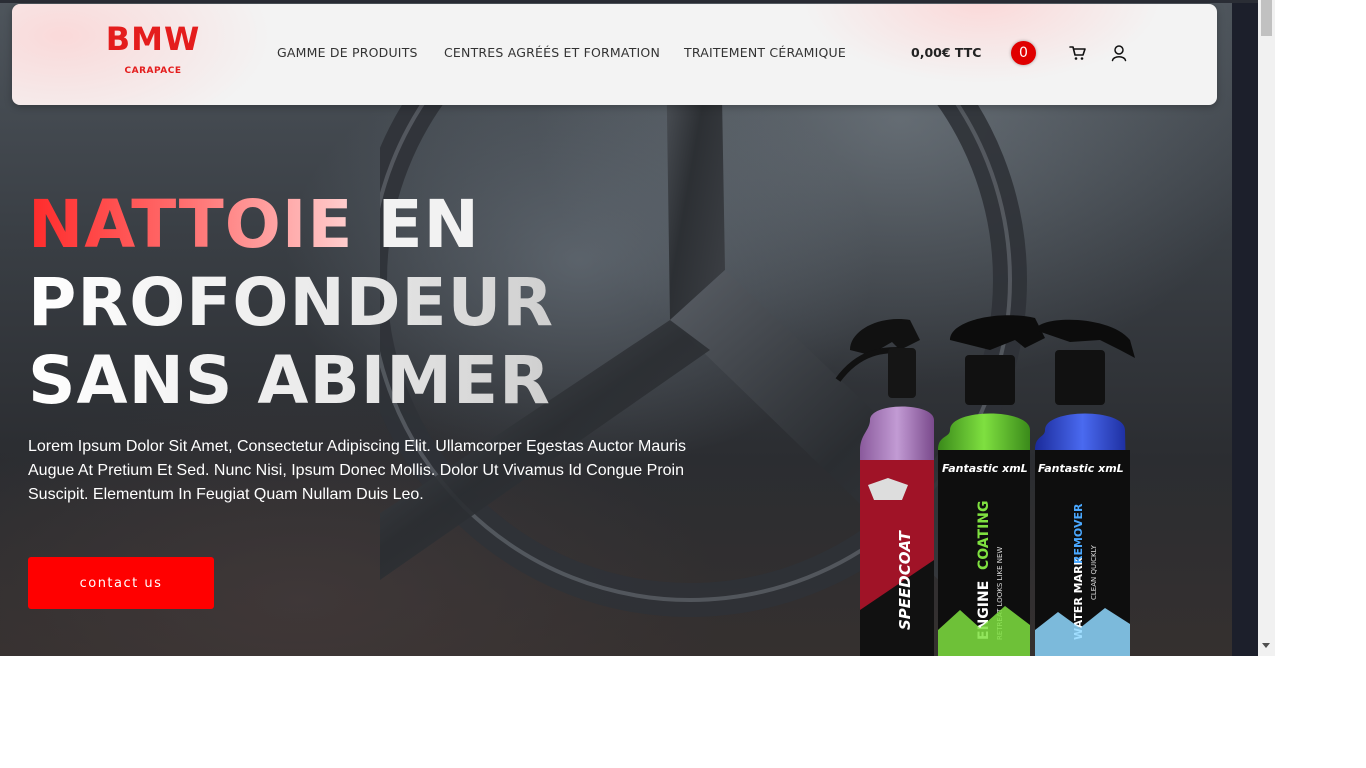  What do you see at coordinates (191, 224) in the screenshot?
I see `hero-title-accent: NATTOIE` at bounding box center [191, 224].